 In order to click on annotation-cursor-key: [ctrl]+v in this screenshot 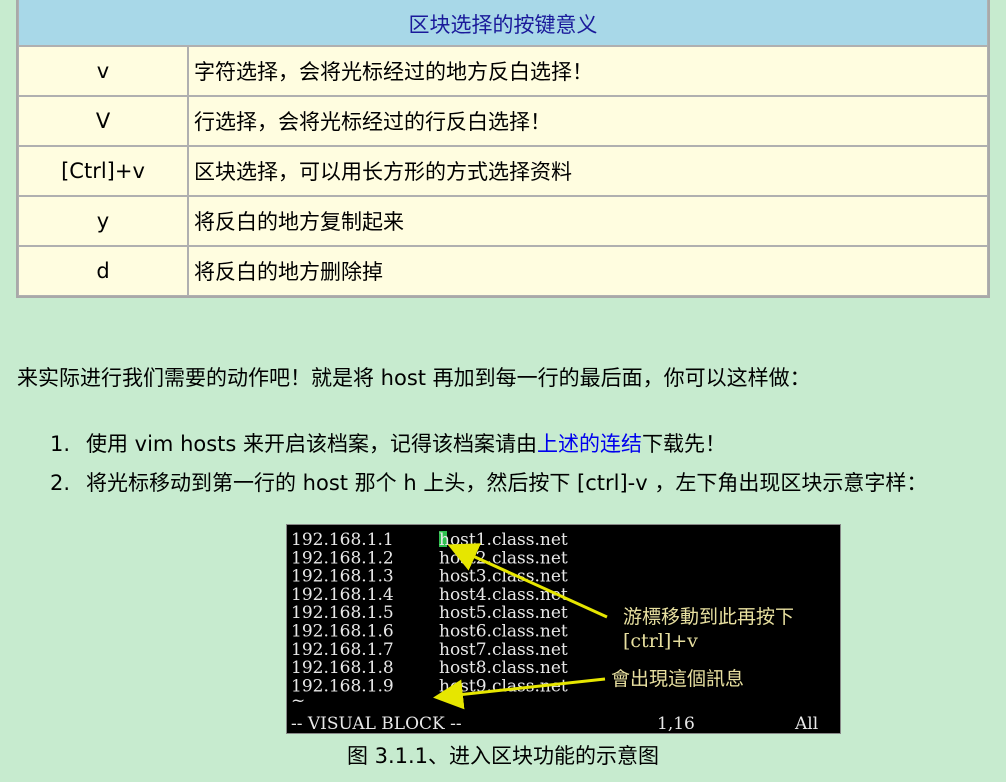, I will do `click(660, 641)`.